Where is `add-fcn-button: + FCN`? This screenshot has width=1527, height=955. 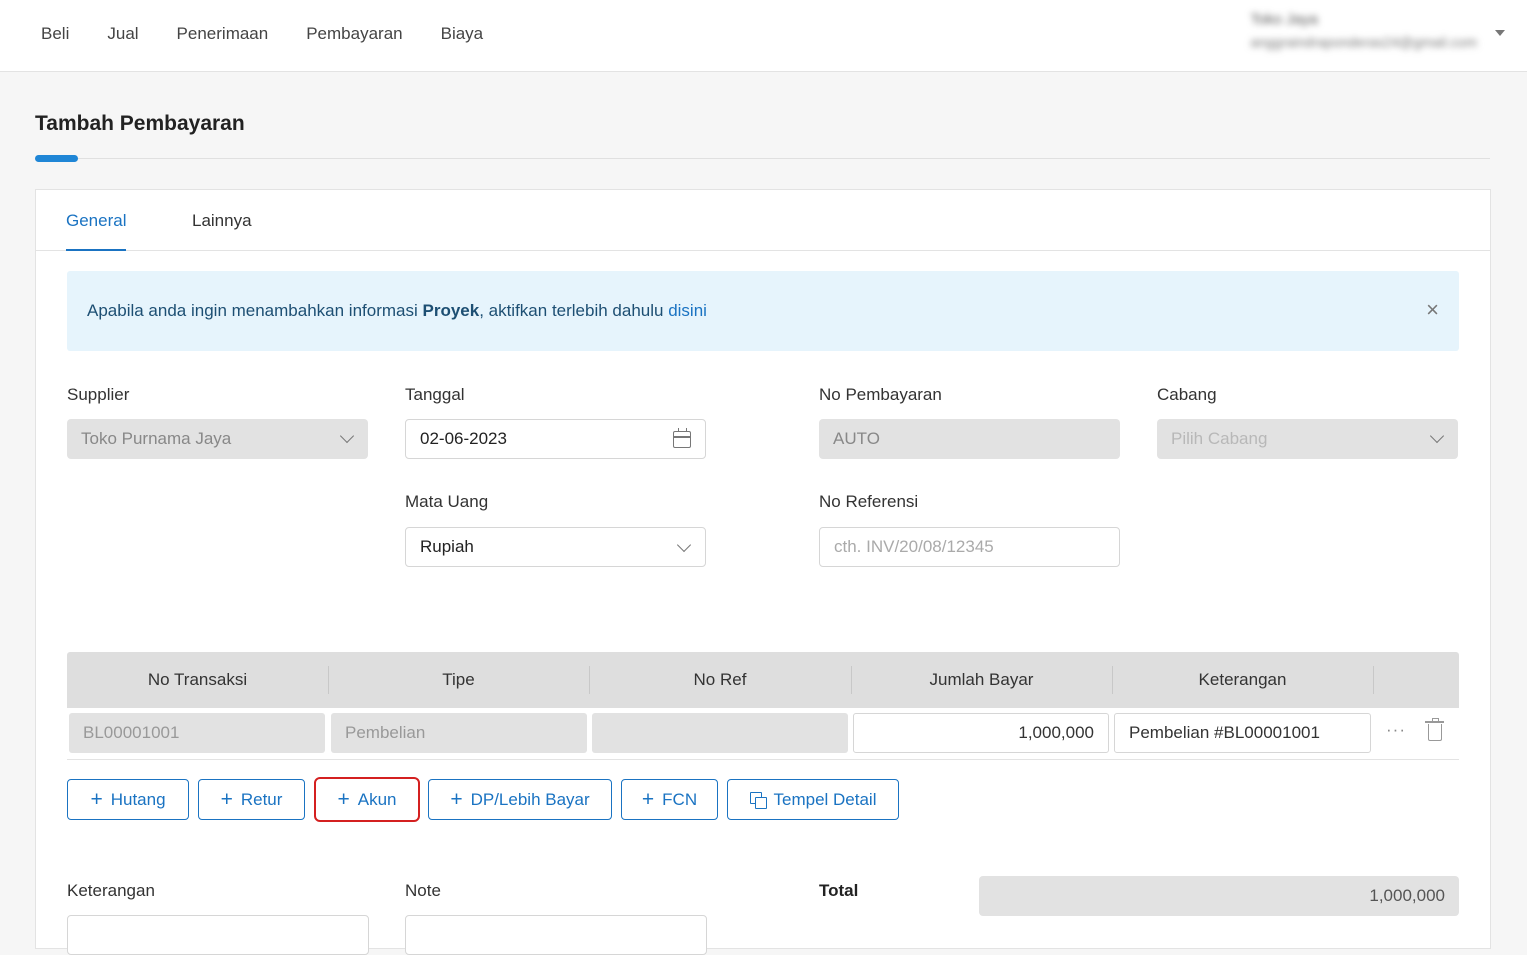
add-fcn-button: + FCN is located at coordinates (669, 799).